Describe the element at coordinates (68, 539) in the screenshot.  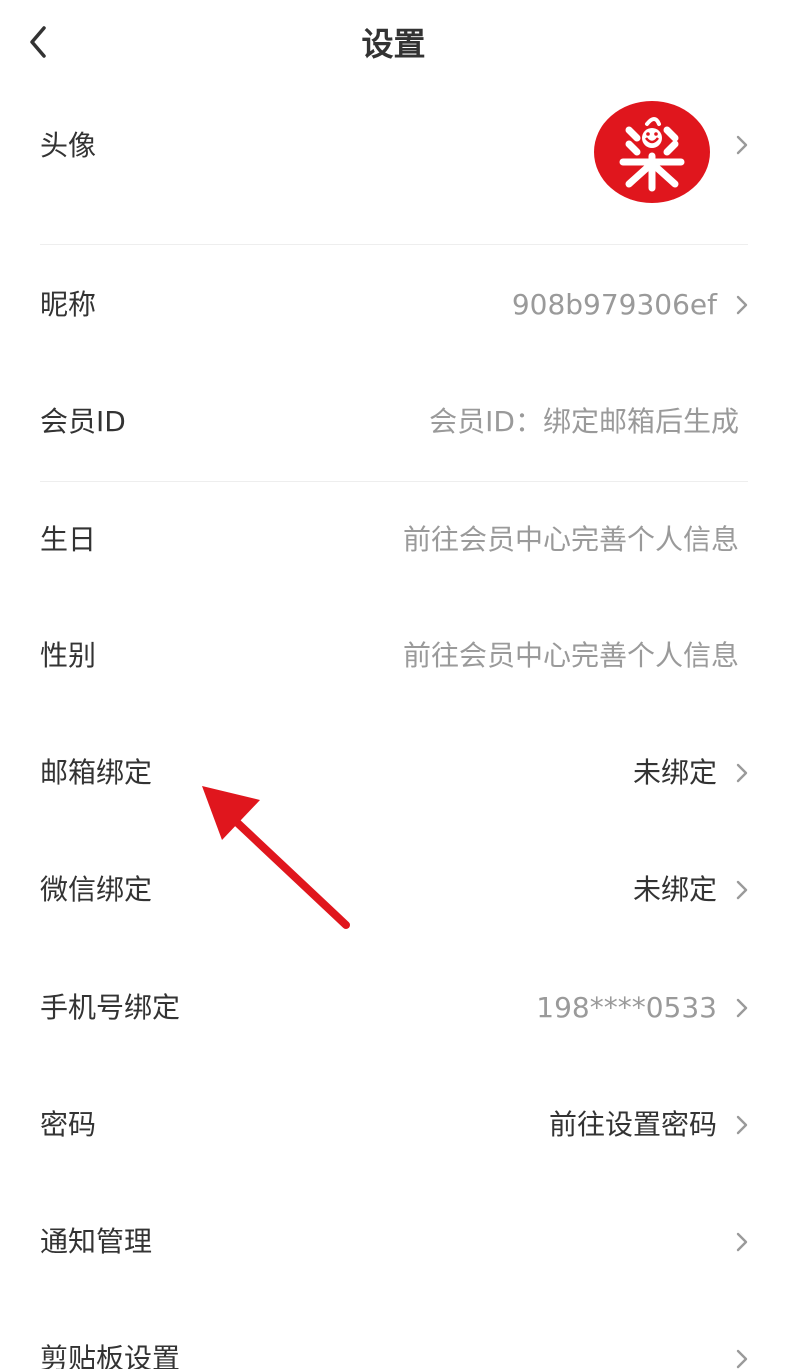
I see `row-birthday-label: 生日` at that location.